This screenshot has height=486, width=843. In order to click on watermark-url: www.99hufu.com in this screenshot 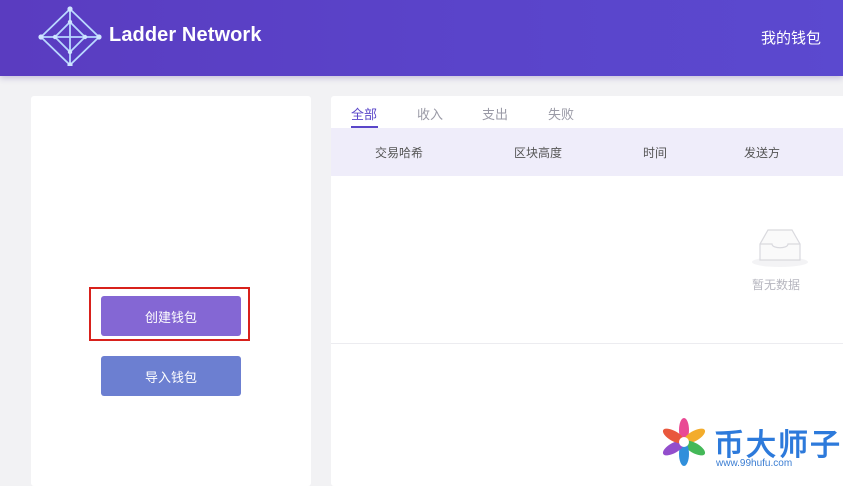, I will do `click(754, 463)`.